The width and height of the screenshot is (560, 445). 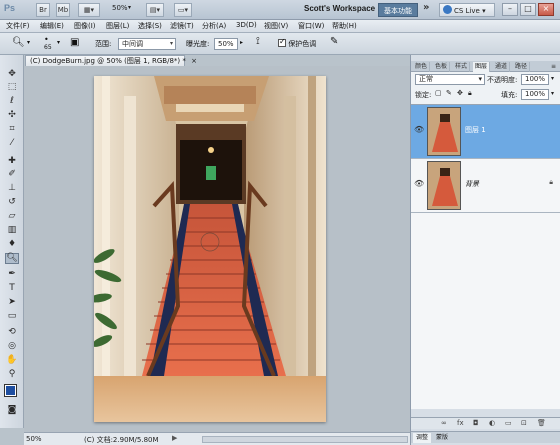 What do you see at coordinates (18, 42) in the screenshot?
I see `dodge-tool-preset-icon: 🔍︎` at bounding box center [18, 42].